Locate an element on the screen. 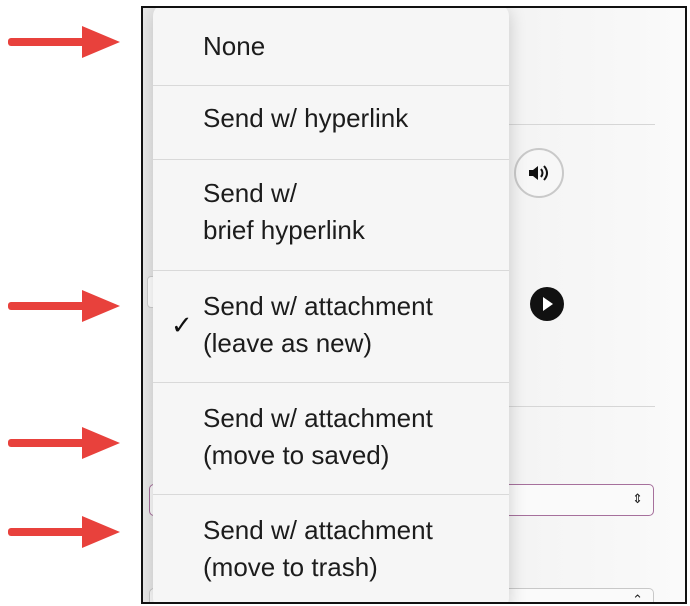 The image size is (690, 606). menu-item-send-attachment-move-to-trash: Send w/ attachment (move to trash) is located at coordinates (331, 552).